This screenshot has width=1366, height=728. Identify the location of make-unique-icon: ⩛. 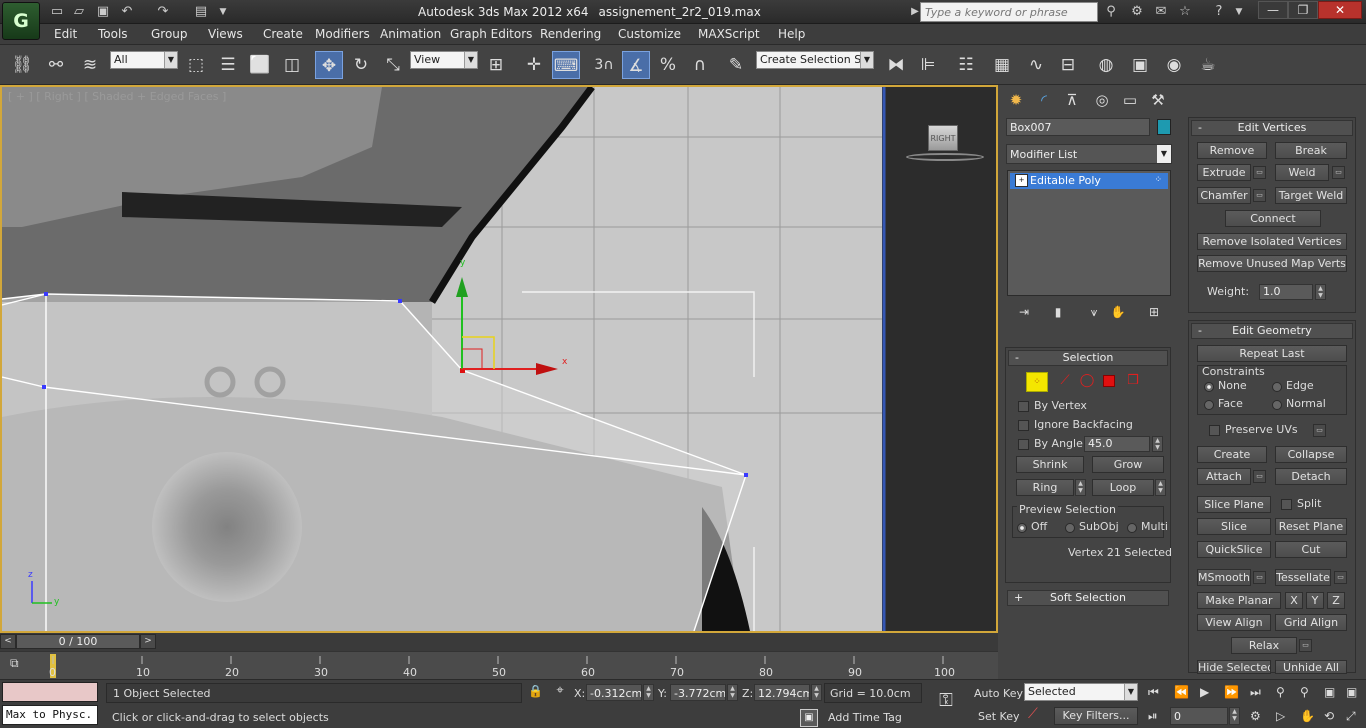
(1094, 312).